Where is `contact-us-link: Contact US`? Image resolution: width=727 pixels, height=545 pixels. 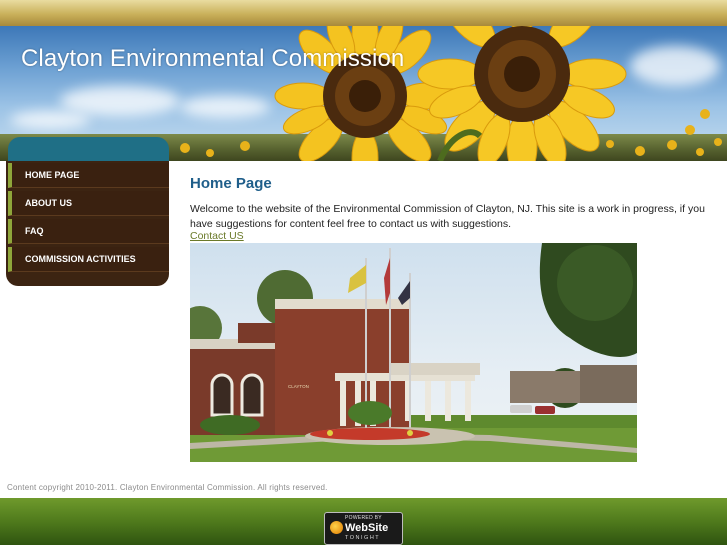 contact-us-link: Contact US is located at coordinates (217, 236).